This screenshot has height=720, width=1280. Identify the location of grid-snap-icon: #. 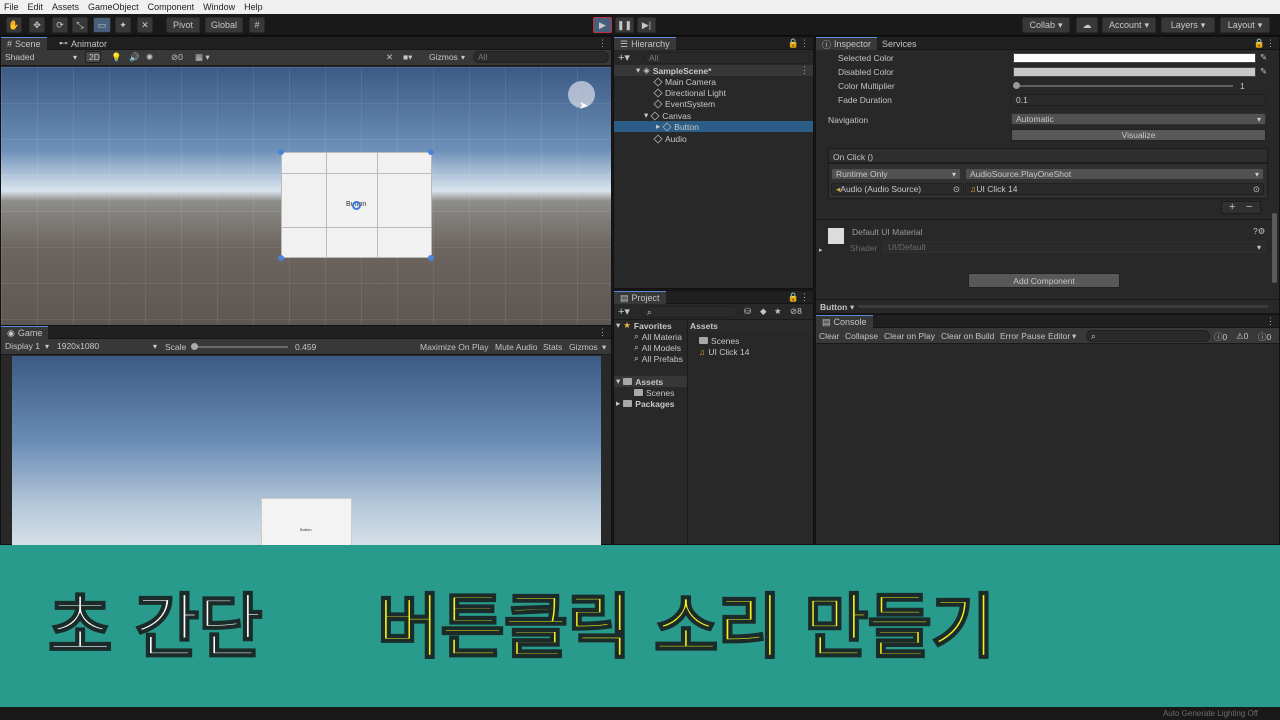
(257, 25).